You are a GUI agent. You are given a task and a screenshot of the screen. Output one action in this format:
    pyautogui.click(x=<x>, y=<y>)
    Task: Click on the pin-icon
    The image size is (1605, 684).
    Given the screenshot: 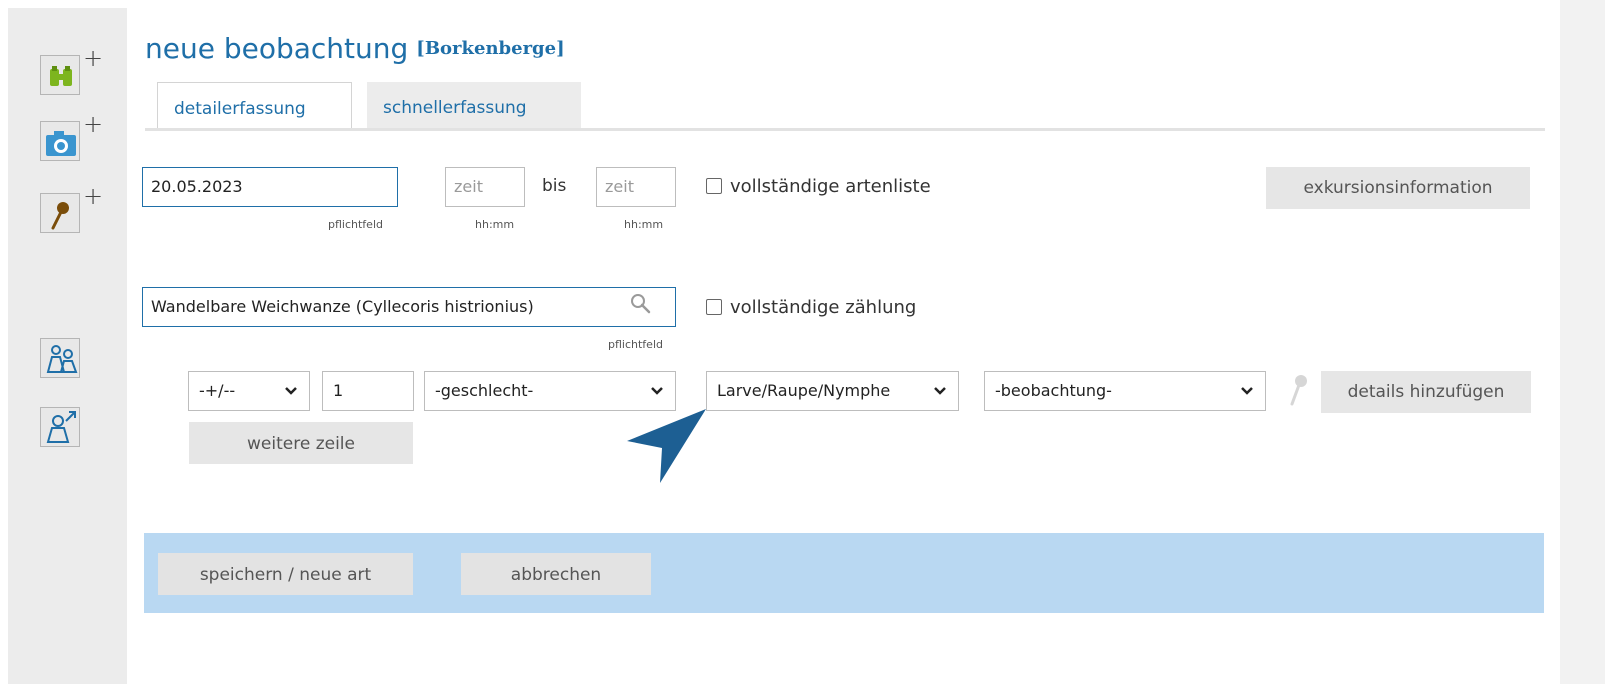 What is the action you would take?
    pyautogui.click(x=60, y=216)
    